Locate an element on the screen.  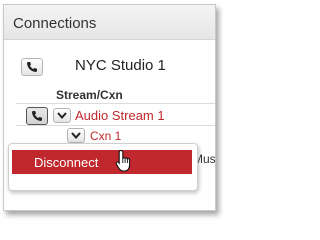
cxn-name-link: Cxn 1 is located at coordinates (105, 136).